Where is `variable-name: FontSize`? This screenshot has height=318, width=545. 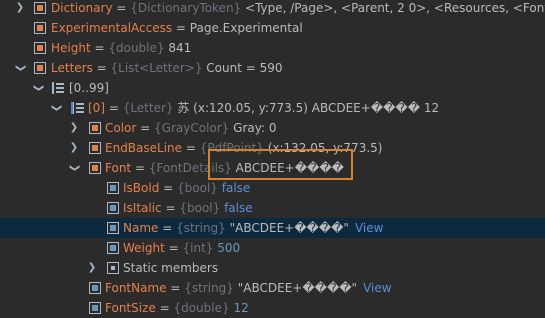 variable-name: FontSize is located at coordinates (130, 308).